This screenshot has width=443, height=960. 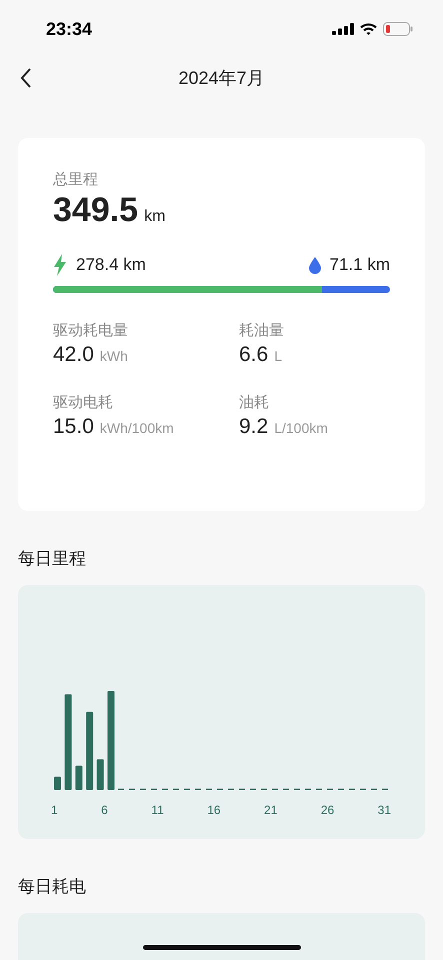 I want to click on stat-unit: kWh/100km, so click(x=137, y=428).